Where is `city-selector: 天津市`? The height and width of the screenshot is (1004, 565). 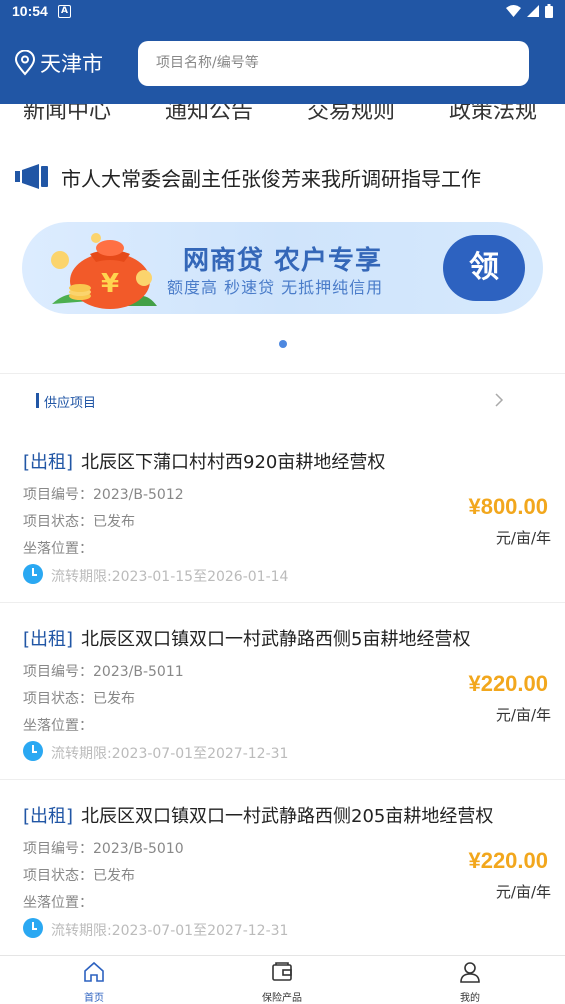 city-selector: 天津市 is located at coordinates (58, 63).